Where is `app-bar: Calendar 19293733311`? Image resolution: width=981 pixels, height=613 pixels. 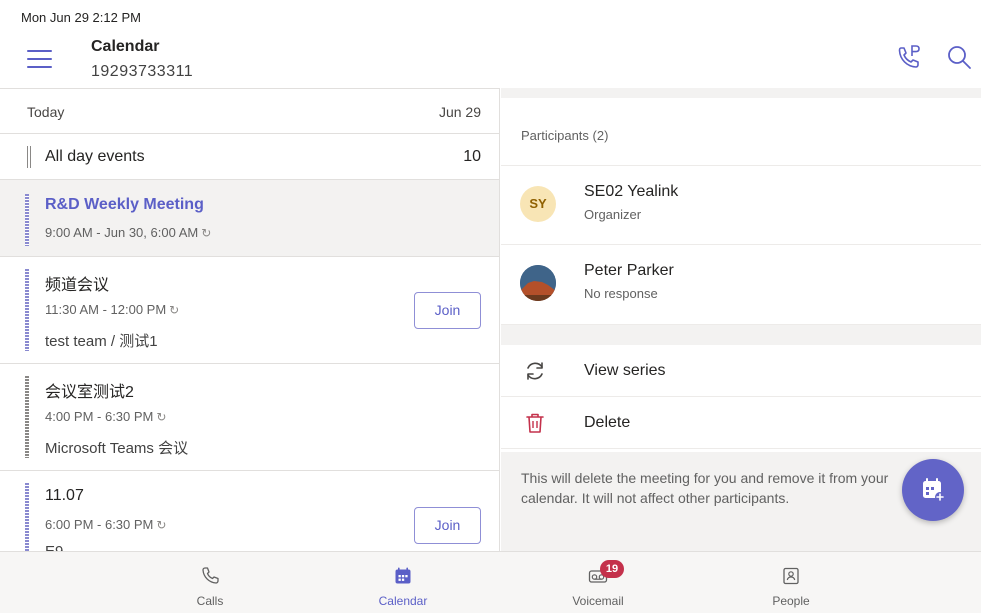
app-bar: Calendar 19293733311 is located at coordinates (490, 58).